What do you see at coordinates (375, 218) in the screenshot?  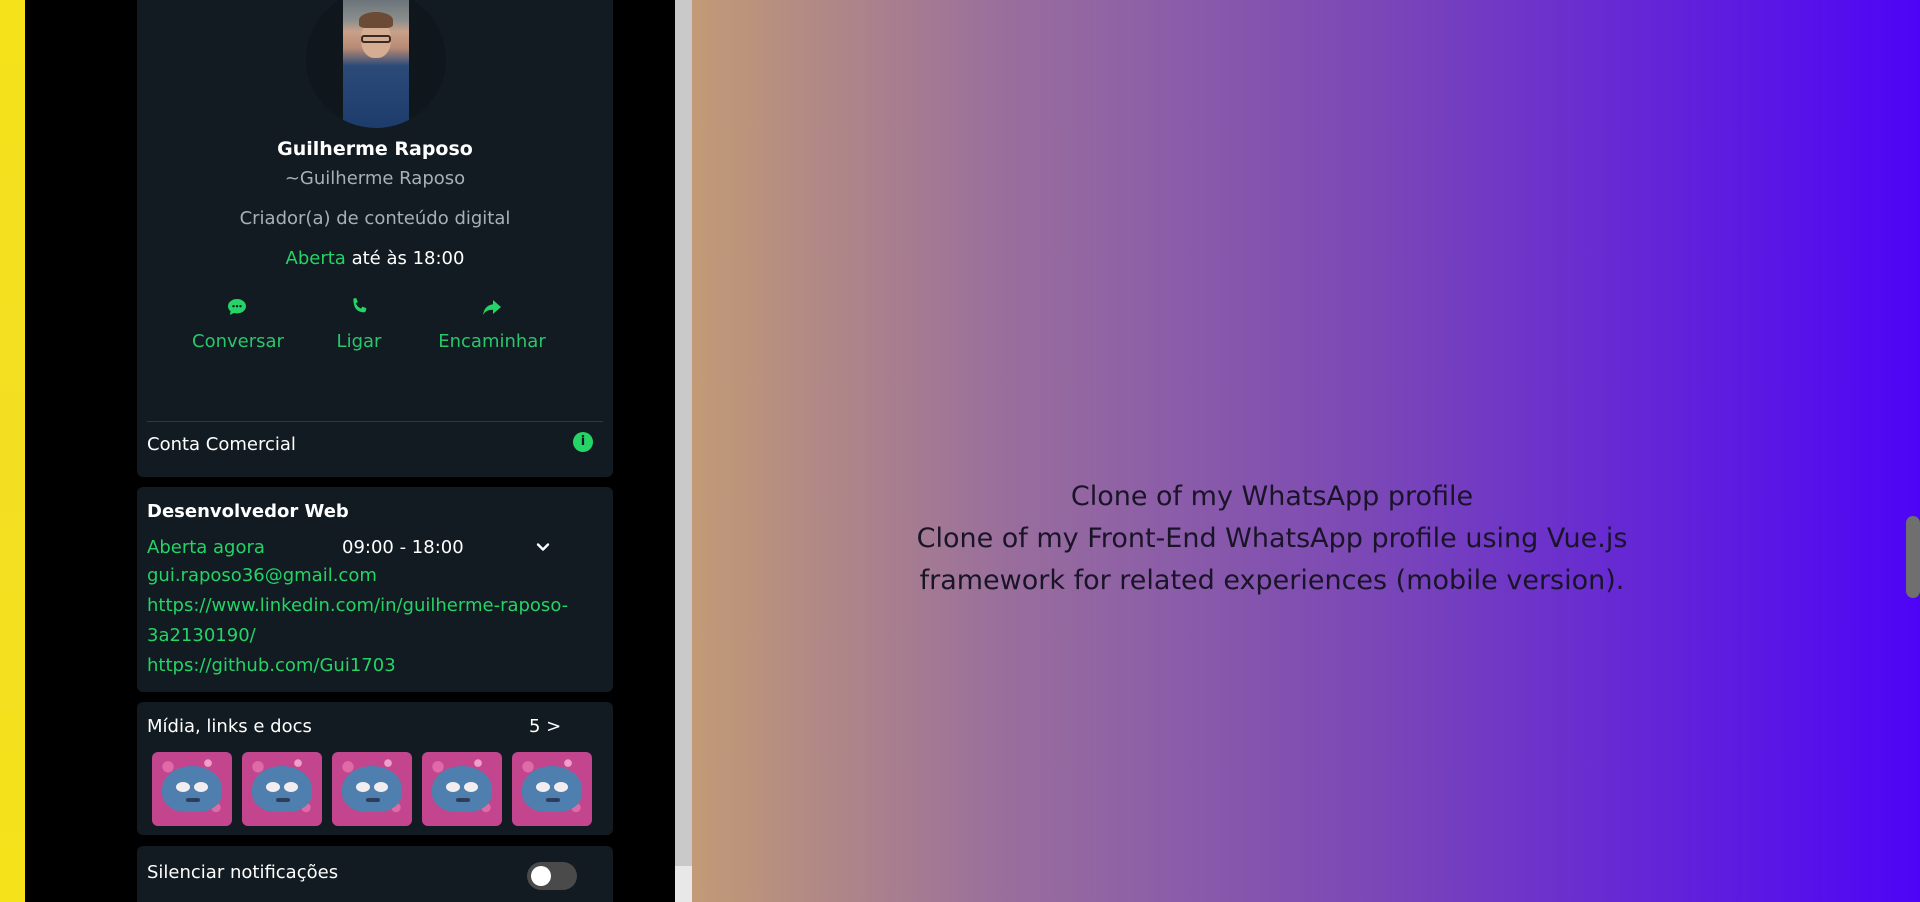 I see `profile-role: Criador(a) de conteúdo digital` at bounding box center [375, 218].